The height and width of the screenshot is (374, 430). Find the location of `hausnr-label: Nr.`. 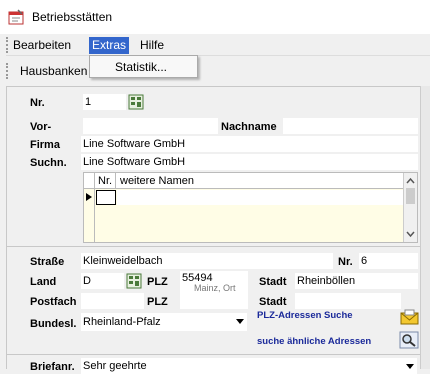

hausnr-label: Nr. is located at coordinates (345, 262).